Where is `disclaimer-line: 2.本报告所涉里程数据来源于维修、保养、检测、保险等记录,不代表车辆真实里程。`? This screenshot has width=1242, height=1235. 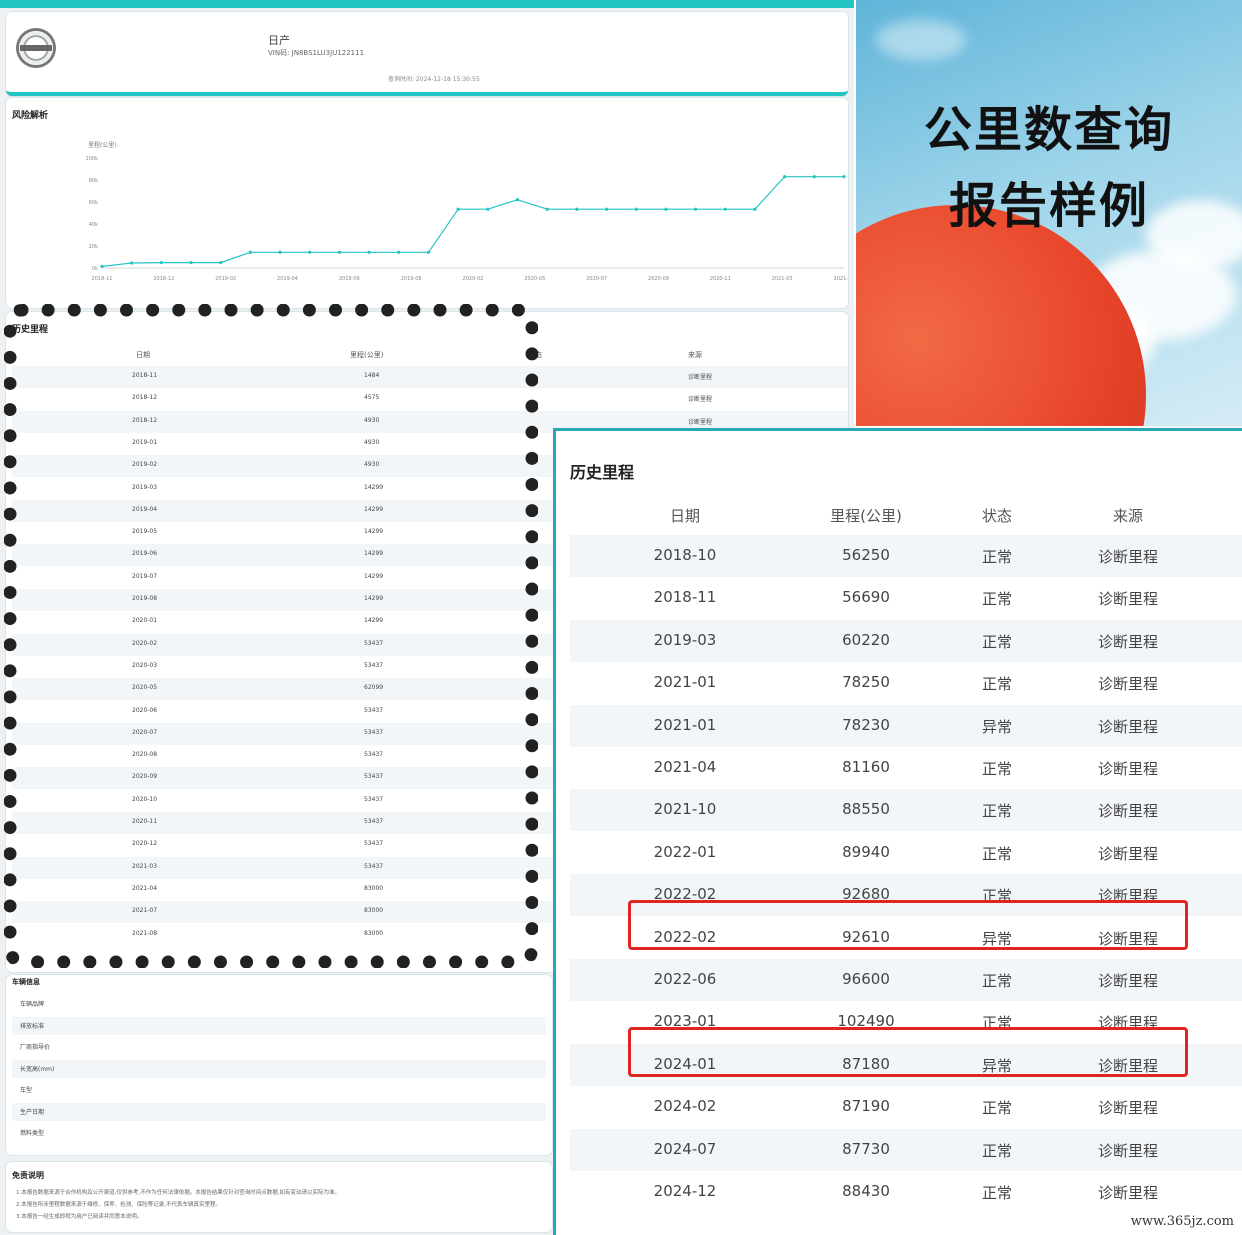
disclaimer-line: 2.本报告所涉里程数据来源于维修、保养、检测、保险等记录,不代表车辆真实里程。 is located at coordinates (118, 1205).